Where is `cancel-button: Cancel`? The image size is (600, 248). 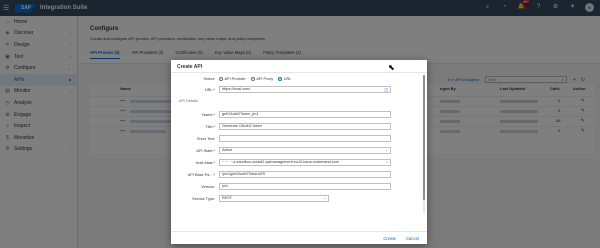 cancel-button: Cancel is located at coordinates (412, 238).